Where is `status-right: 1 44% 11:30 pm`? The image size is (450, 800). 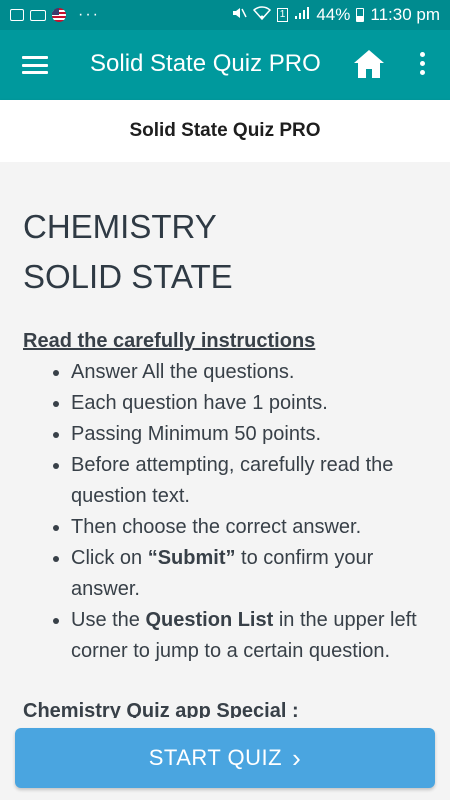
status-right: 1 44% 11:30 pm is located at coordinates (335, 15).